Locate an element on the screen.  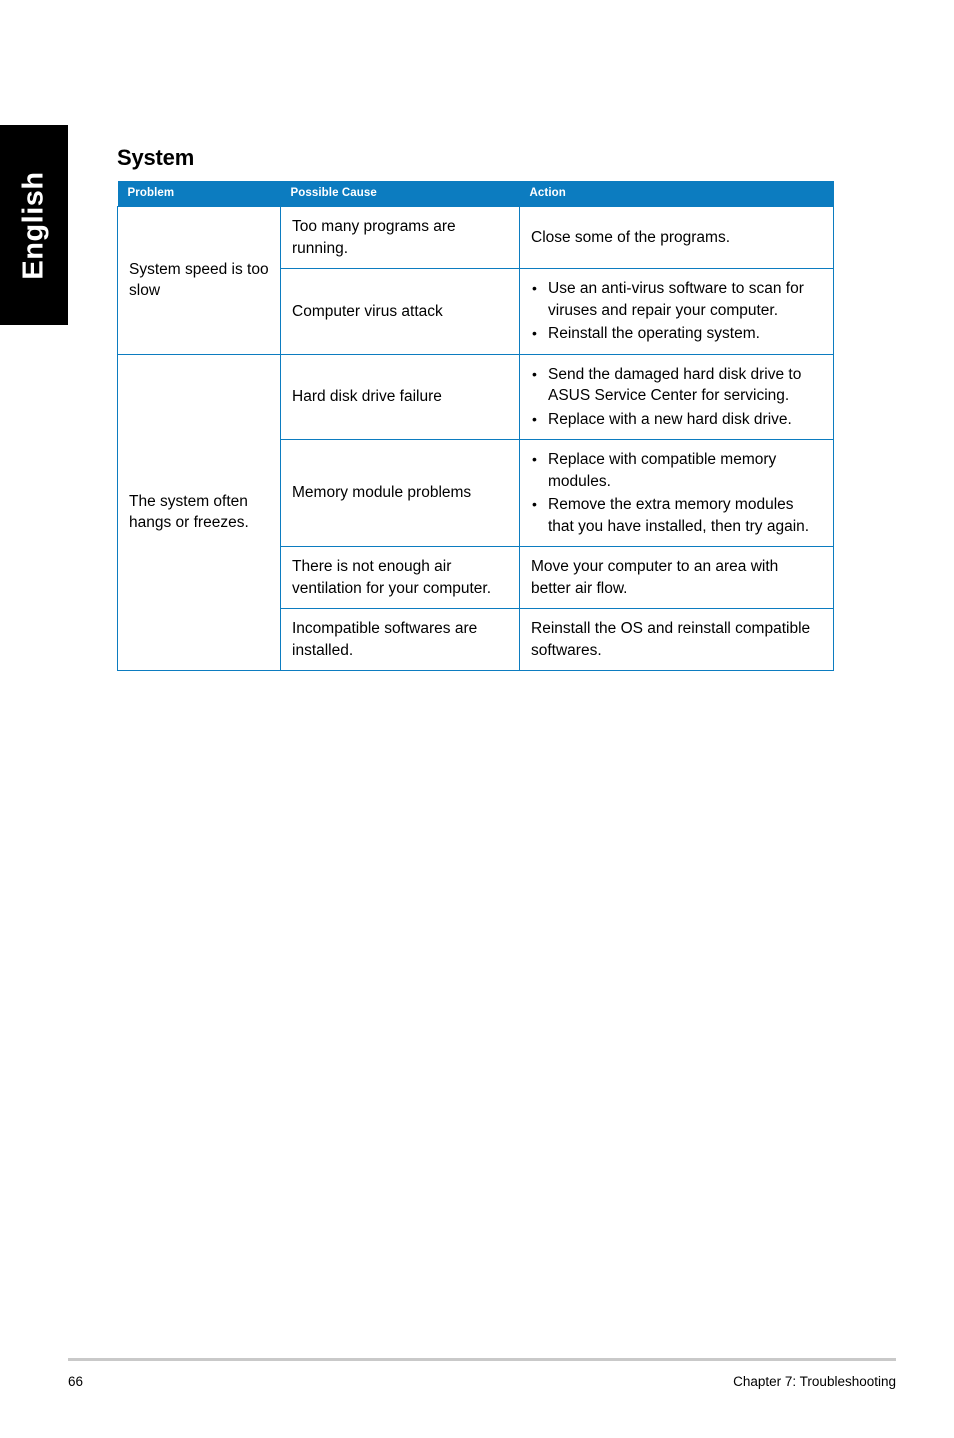
column-header-possible-cause: Possible Cause is located at coordinates (400, 194).